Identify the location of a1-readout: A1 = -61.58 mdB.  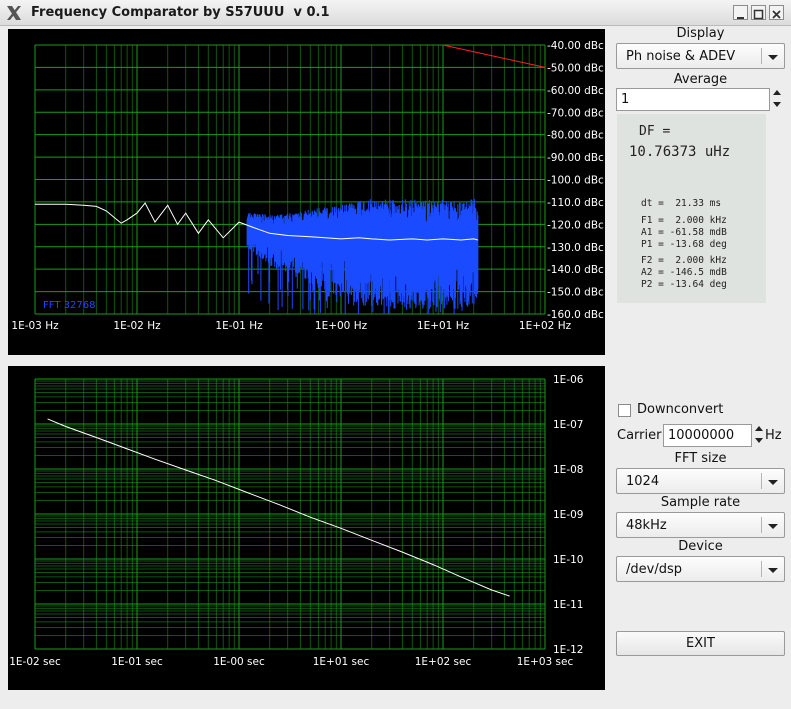
(684, 232).